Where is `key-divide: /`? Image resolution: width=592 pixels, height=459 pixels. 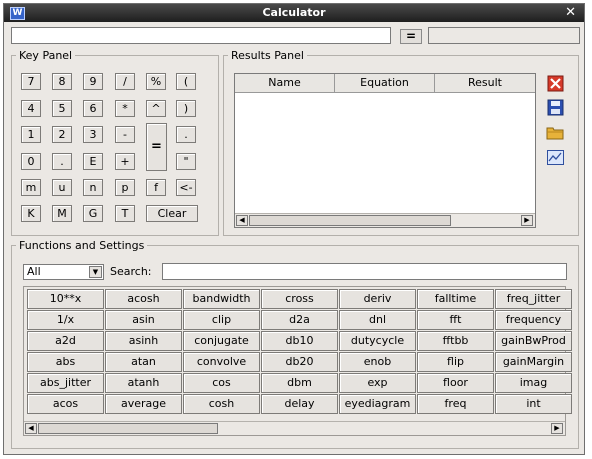
key-divide: / is located at coordinates (125, 81).